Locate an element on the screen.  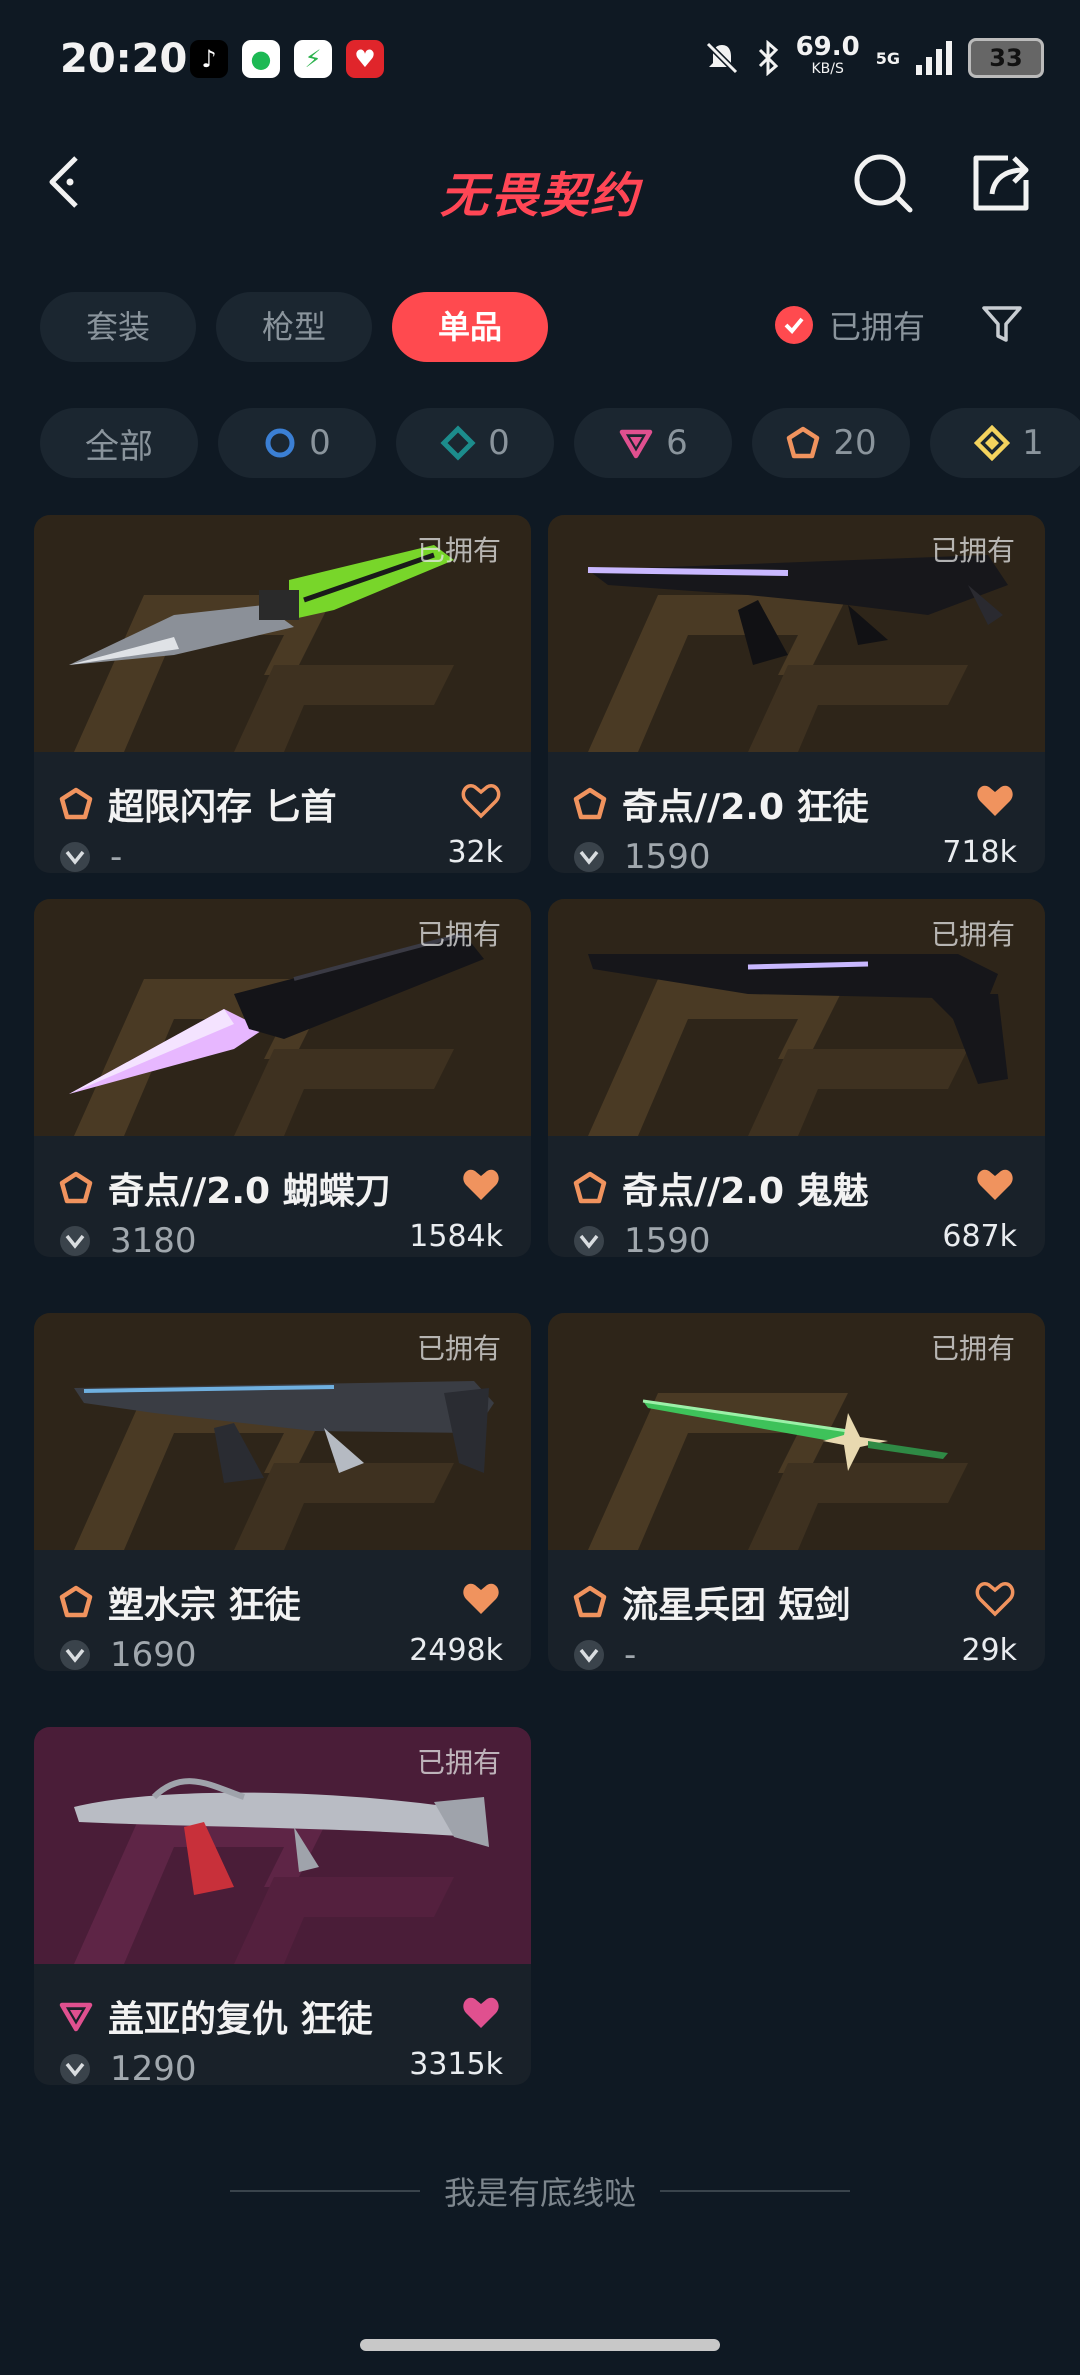
home-indicator is located at coordinates (540, 2345).